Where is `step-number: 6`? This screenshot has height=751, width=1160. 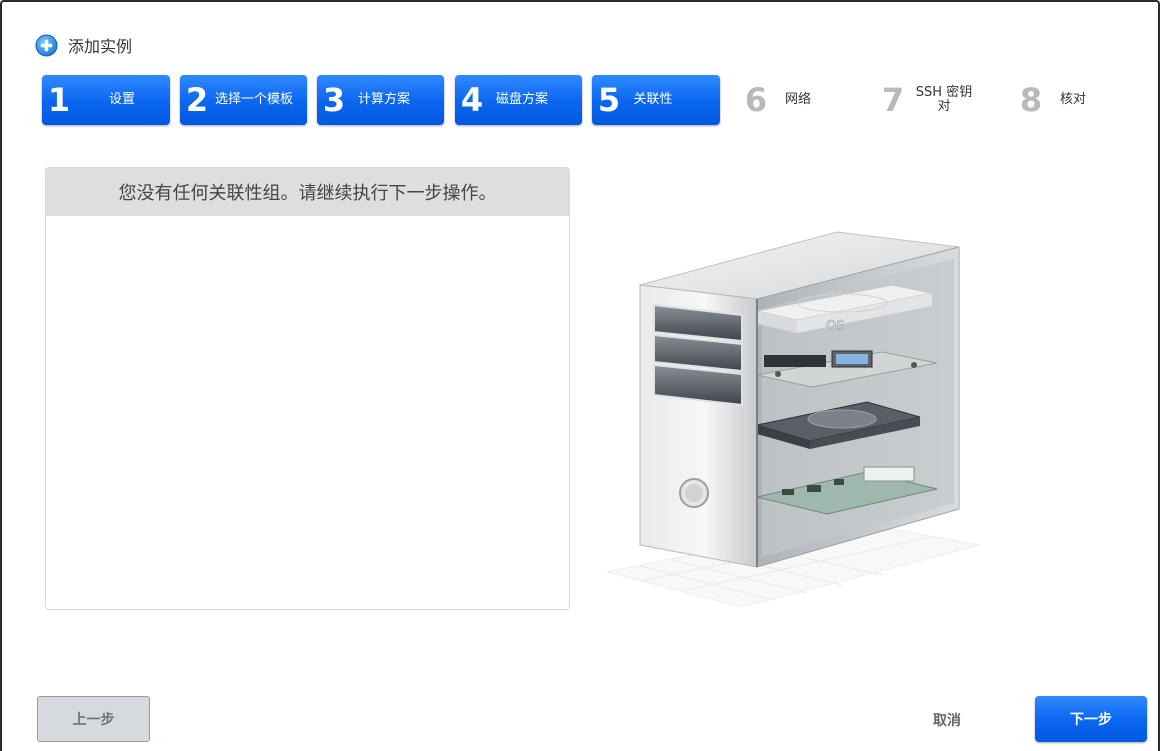
step-number: 6 is located at coordinates (756, 100).